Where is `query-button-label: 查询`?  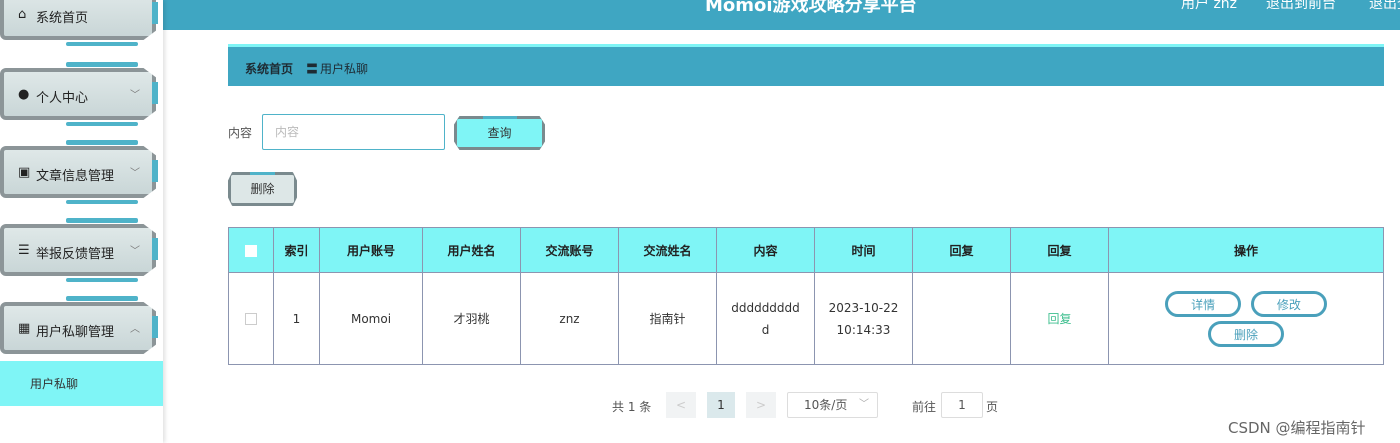
query-button-label: 查询 is located at coordinates (499, 133).